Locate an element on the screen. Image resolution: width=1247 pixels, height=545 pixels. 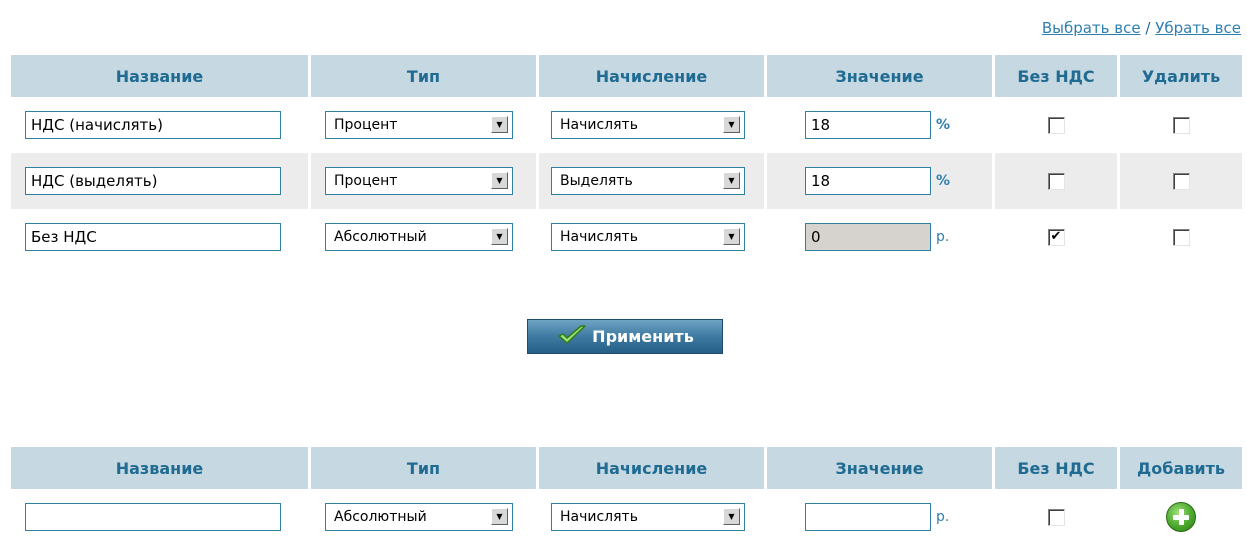
deselect-all-link: Убрать все is located at coordinates (1198, 28).